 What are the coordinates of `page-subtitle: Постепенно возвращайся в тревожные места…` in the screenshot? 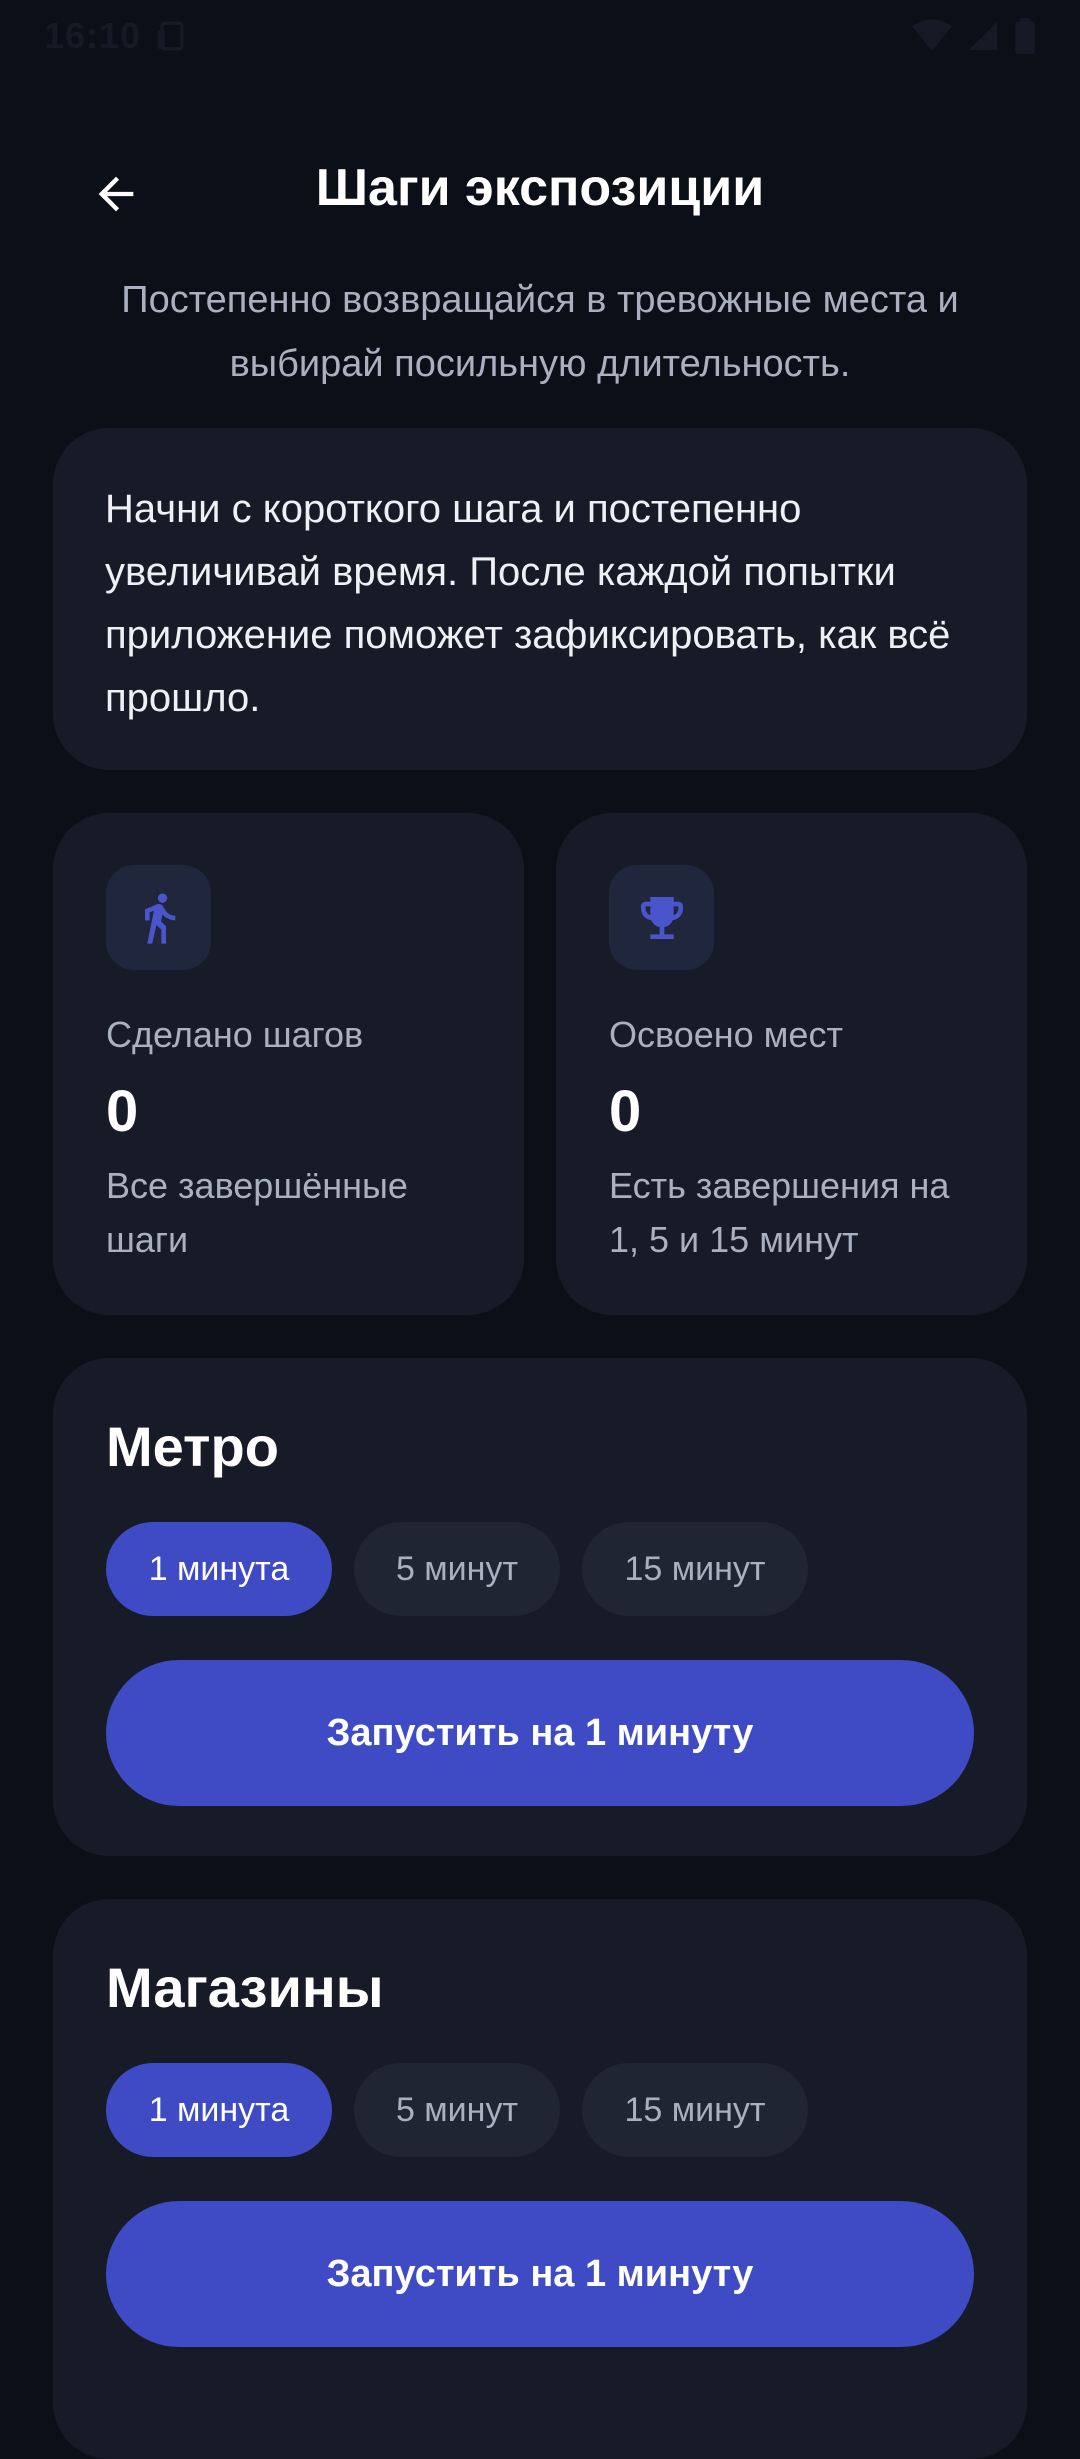 It's located at (540, 332).